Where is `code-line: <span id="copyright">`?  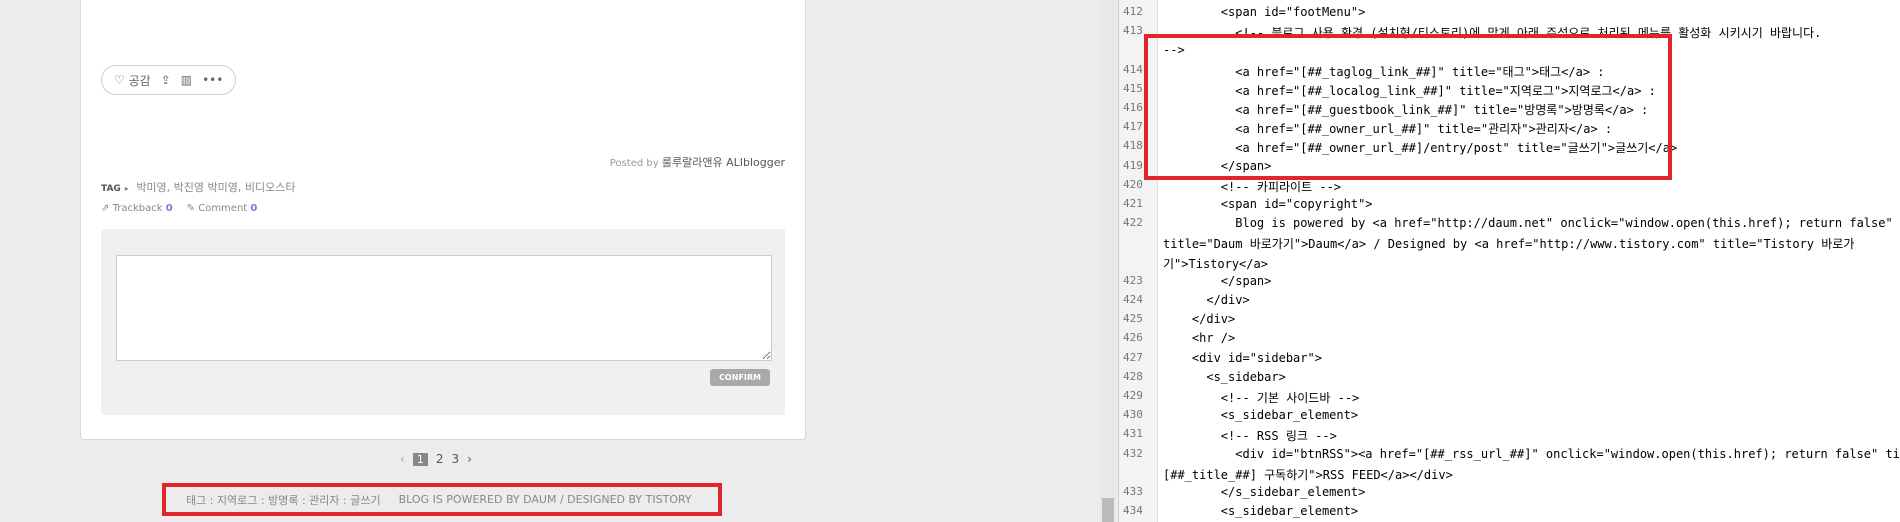 code-line: <span id="copyright"> is located at coordinates (1268, 204).